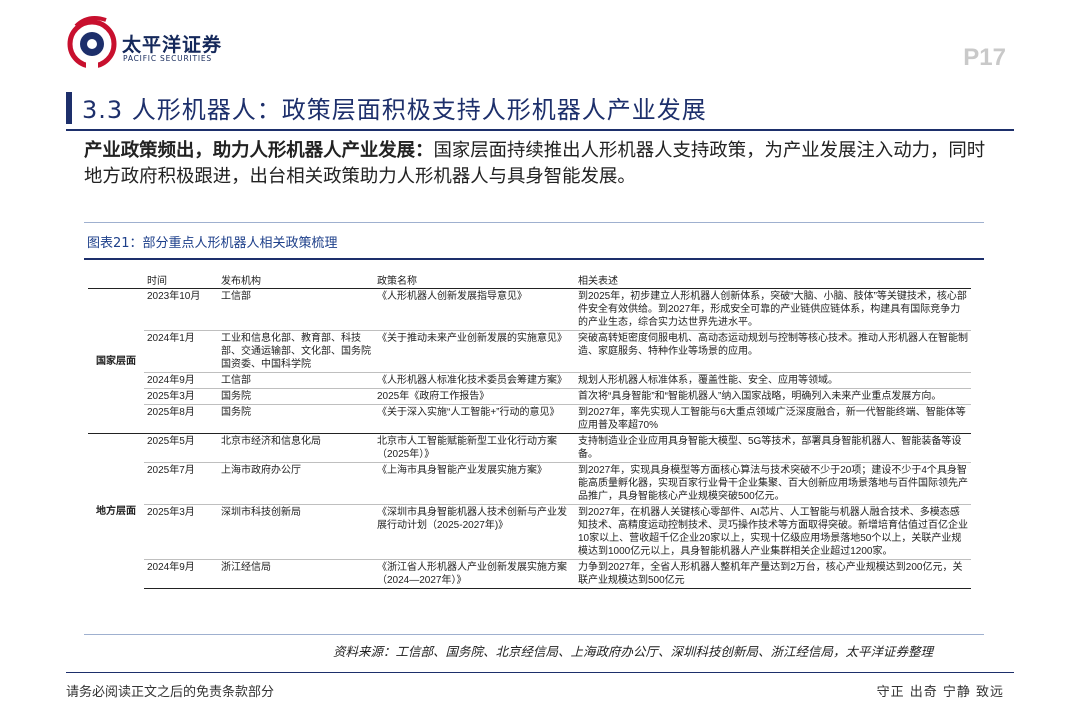 Image resolution: width=1080 pixels, height=723 pixels. Describe the element at coordinates (167, 58) in the screenshot. I see `brand-name-en: PACIFIC SECURITIES` at that location.